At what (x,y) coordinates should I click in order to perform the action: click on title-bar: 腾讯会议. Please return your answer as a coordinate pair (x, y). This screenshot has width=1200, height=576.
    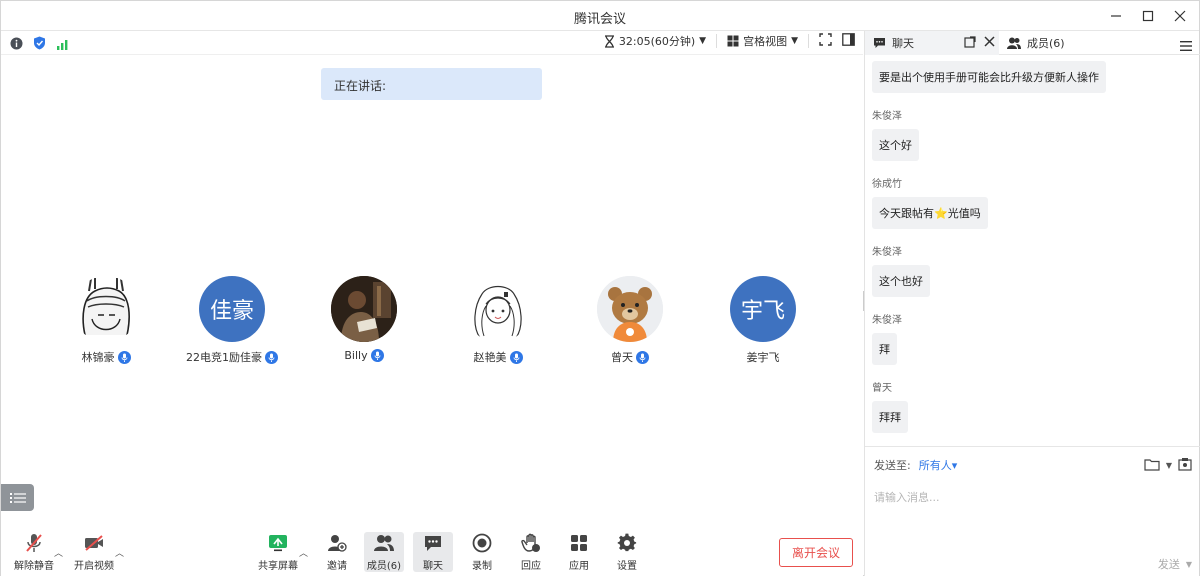
    Looking at the image, I should click on (600, 16).